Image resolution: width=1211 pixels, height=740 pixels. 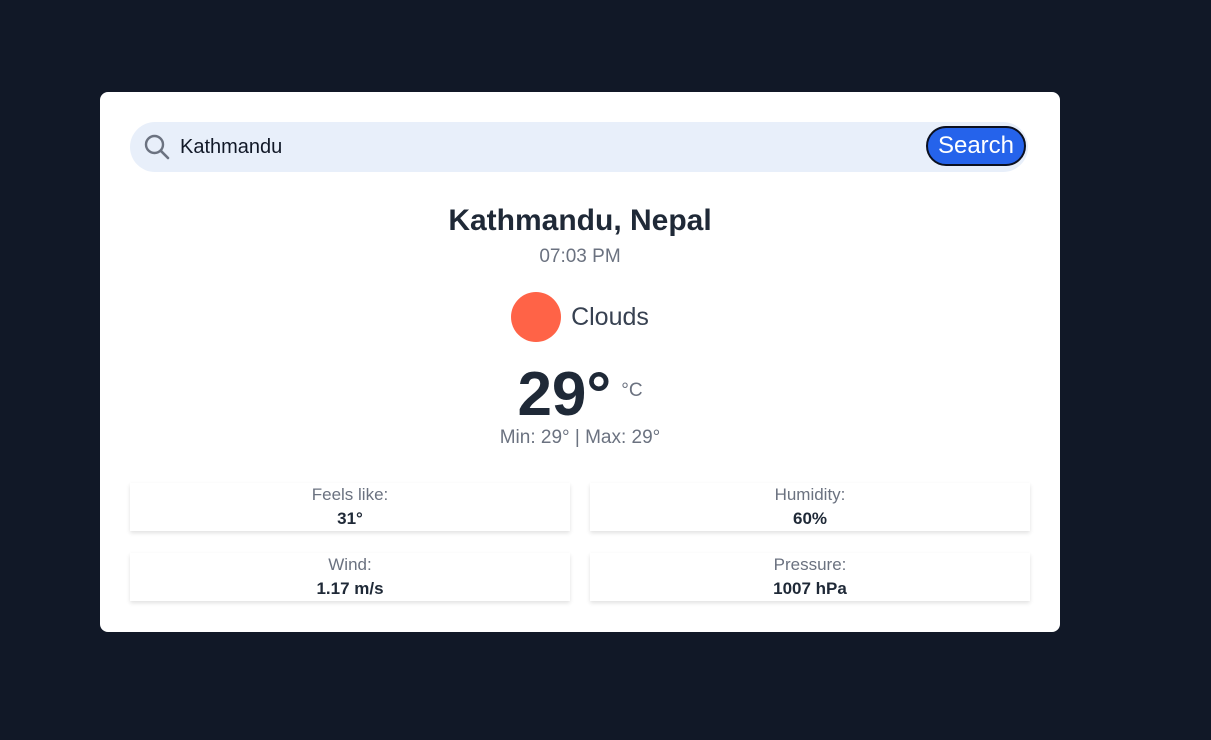 I want to click on condition-row: Clouds, so click(x=580, y=317).